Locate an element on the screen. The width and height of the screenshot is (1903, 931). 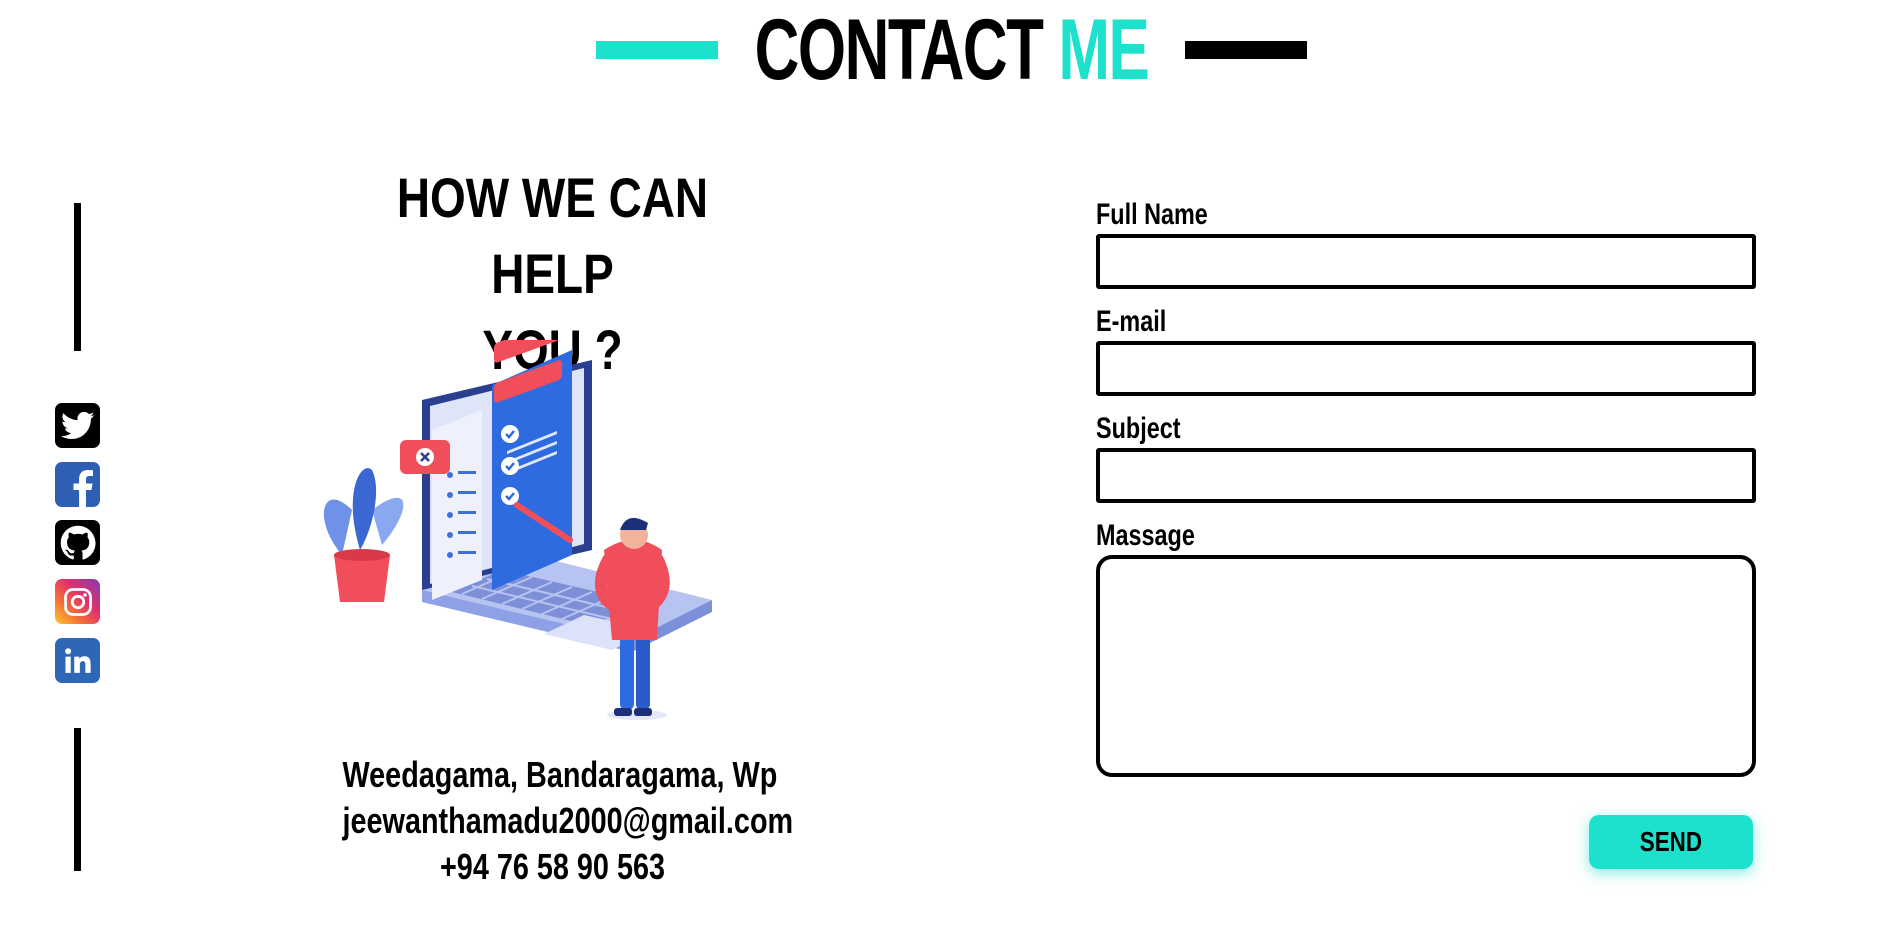
message-label: Massage is located at coordinates (1145, 535).